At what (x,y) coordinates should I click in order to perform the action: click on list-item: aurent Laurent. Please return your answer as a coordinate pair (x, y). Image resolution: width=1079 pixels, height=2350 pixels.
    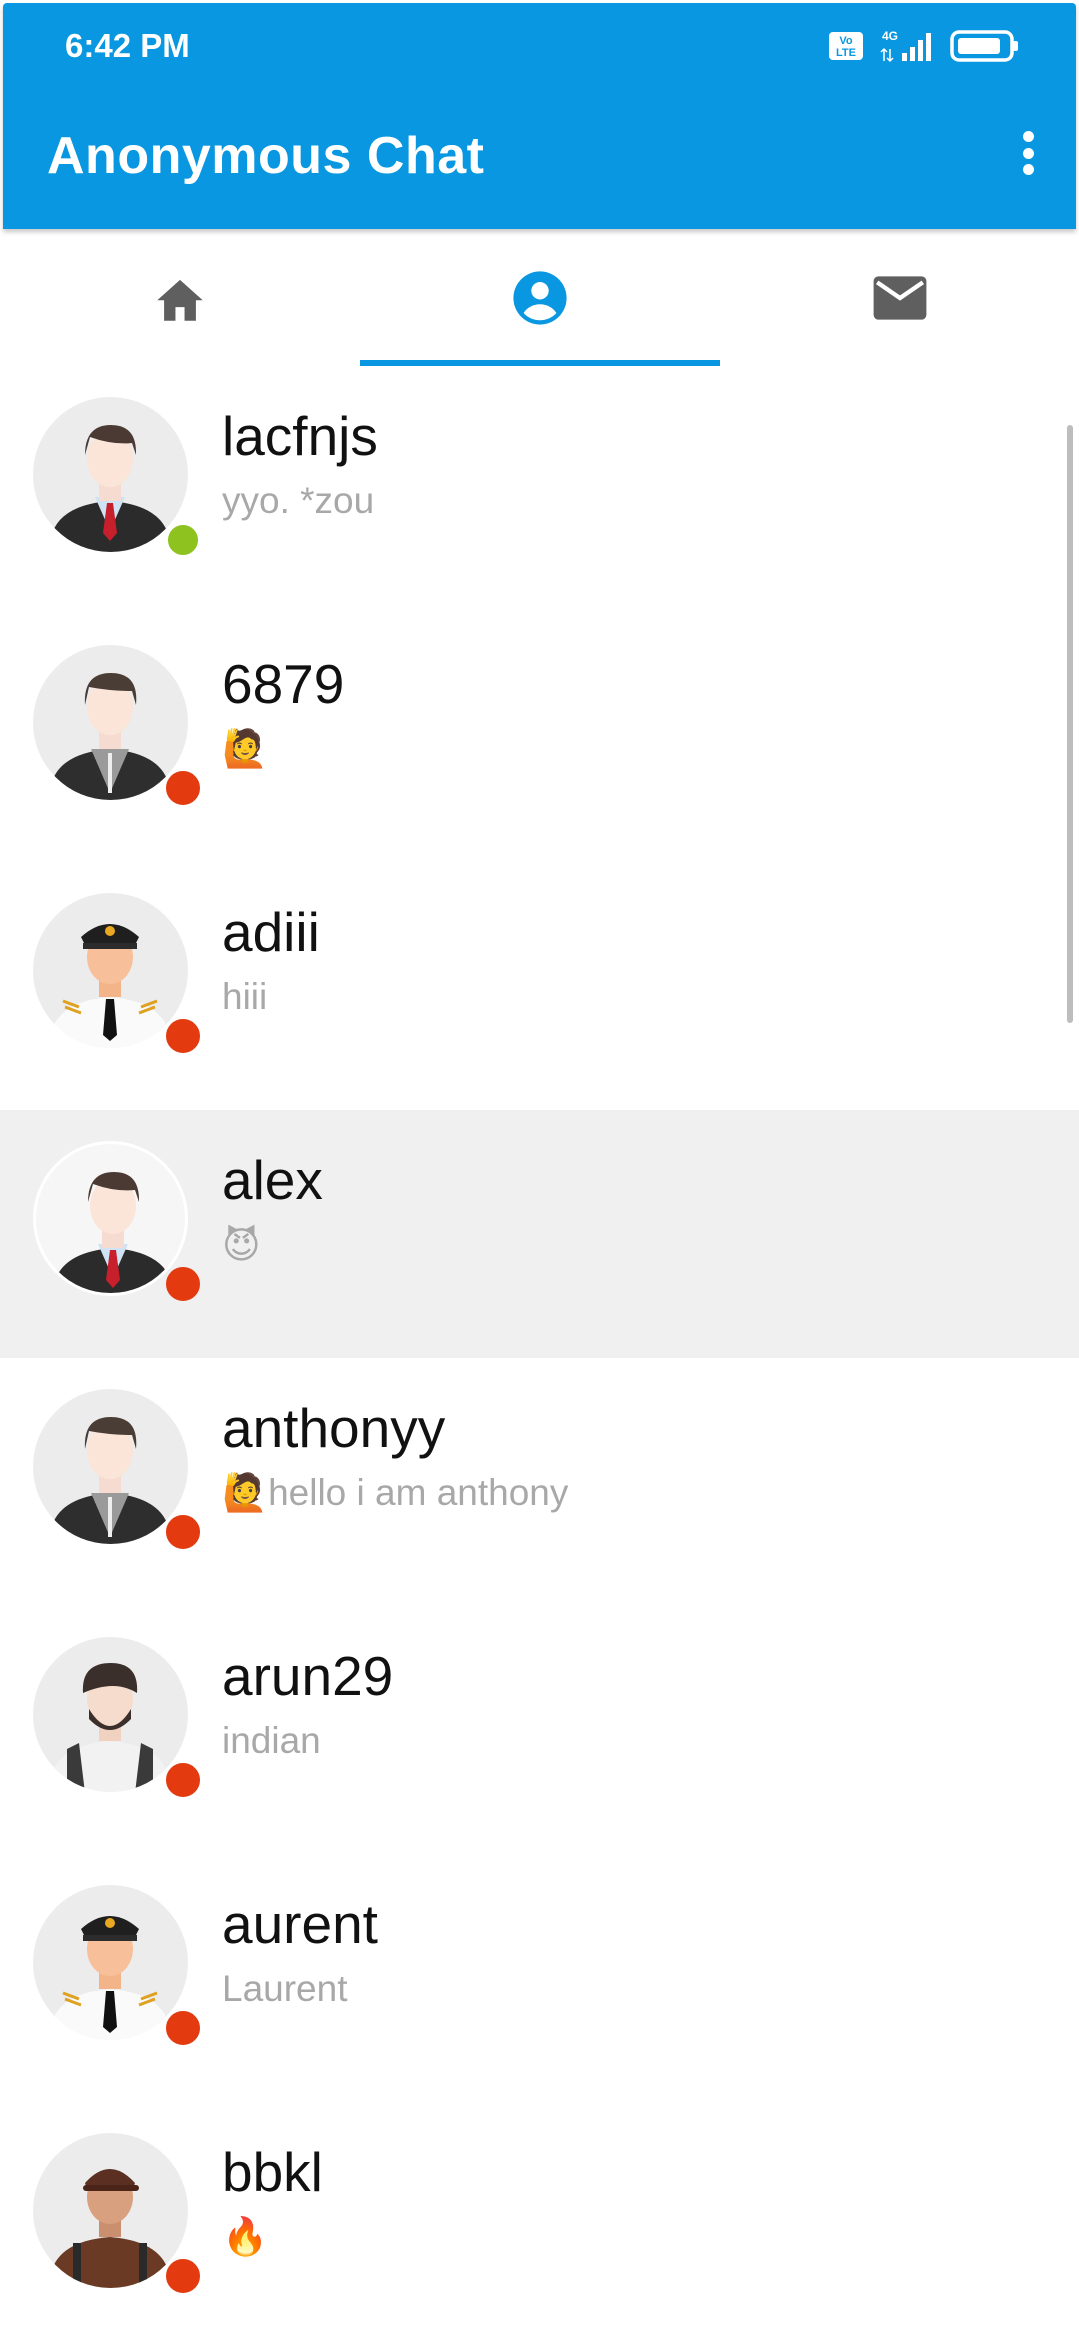
    Looking at the image, I should click on (539, 1978).